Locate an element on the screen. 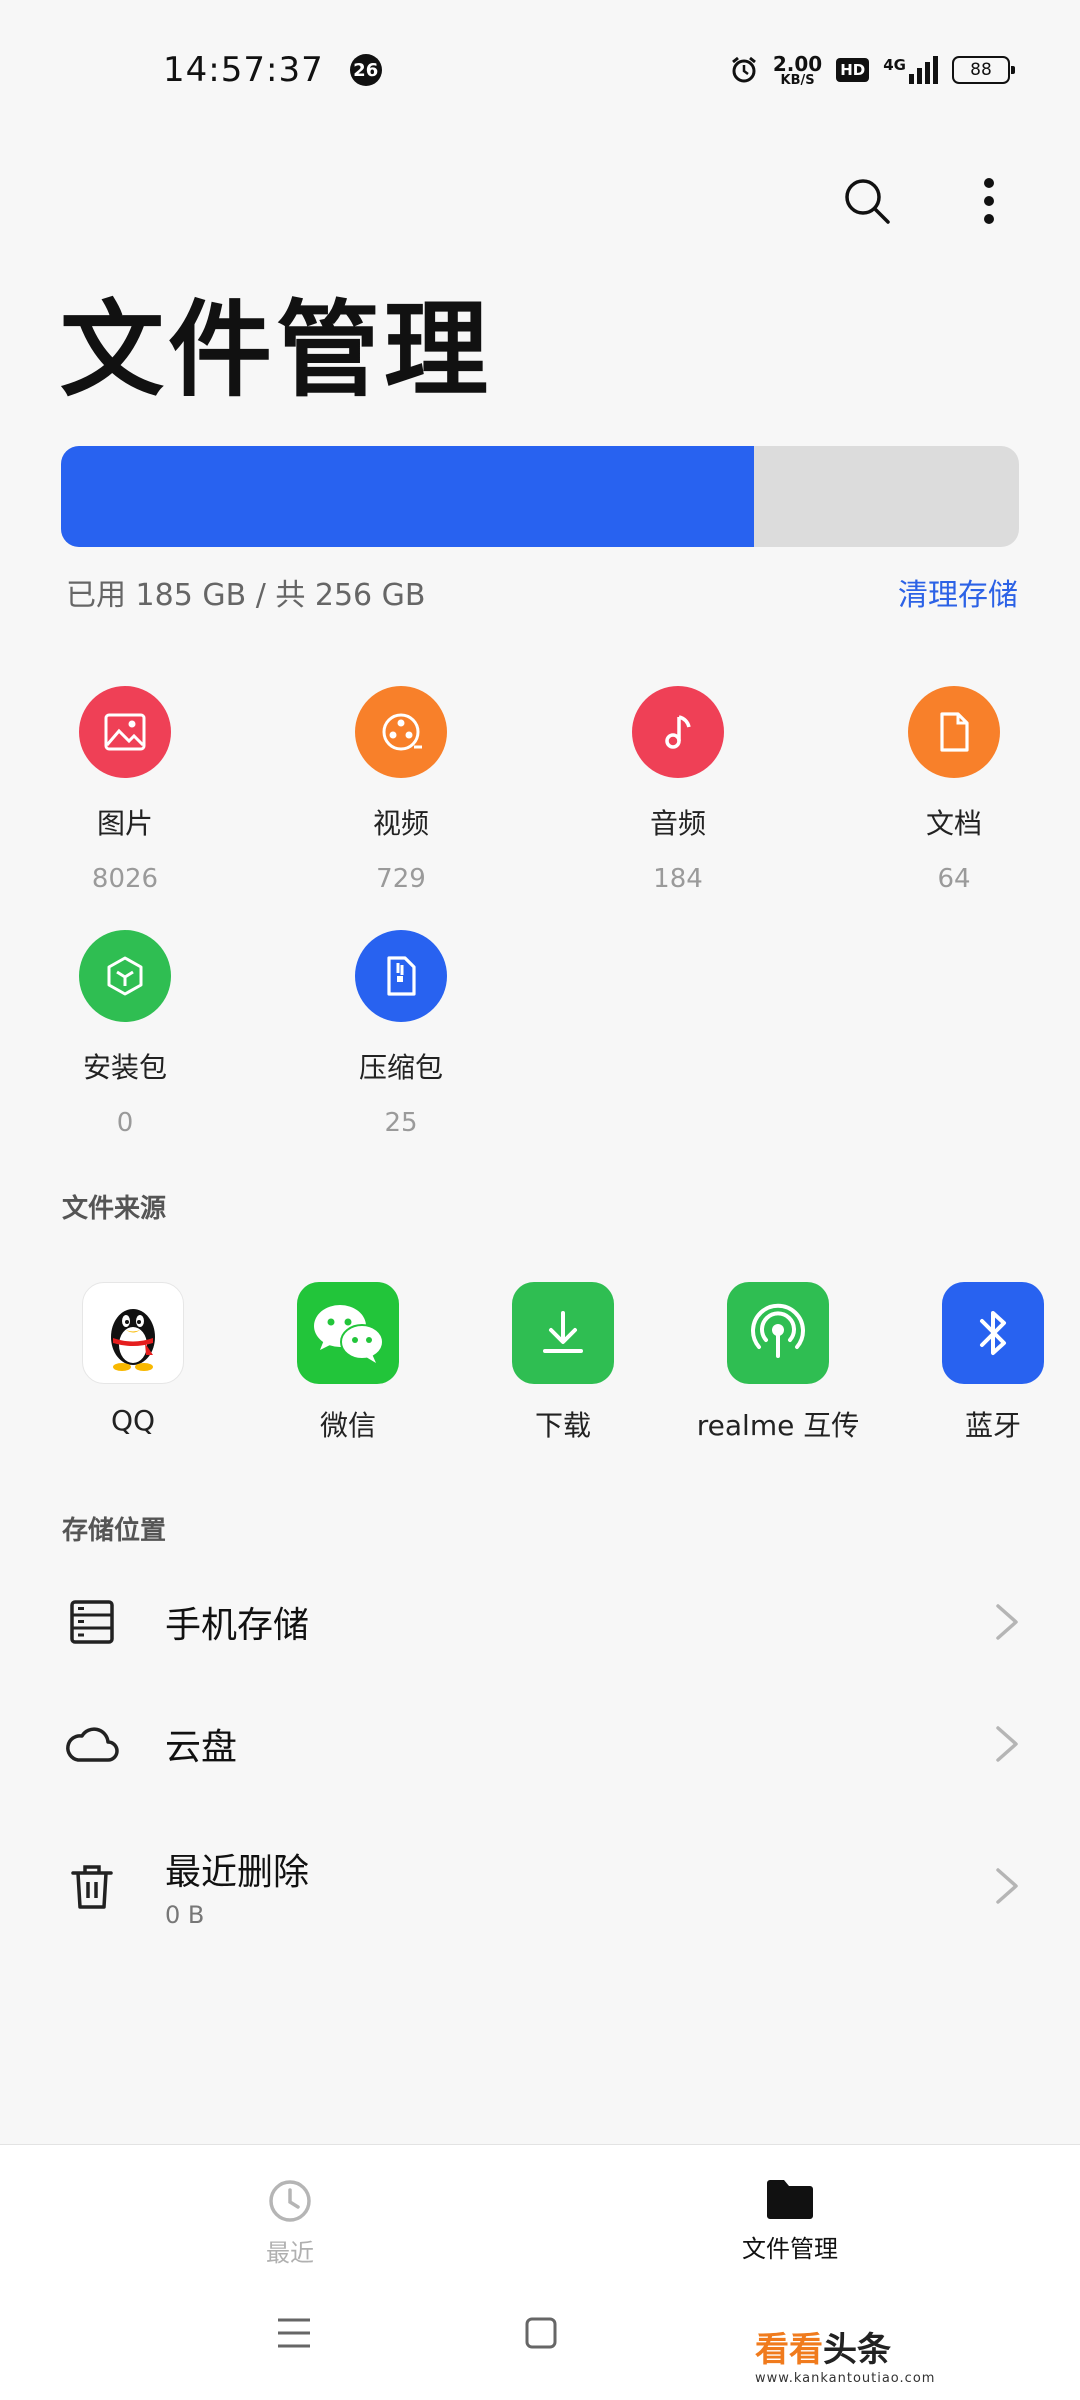  source-label: realme 互传 is located at coordinates (778, 1425).